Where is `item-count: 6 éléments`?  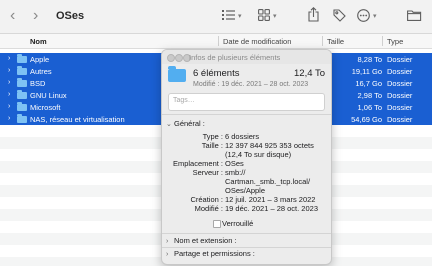 item-count: 6 éléments is located at coordinates (216, 73).